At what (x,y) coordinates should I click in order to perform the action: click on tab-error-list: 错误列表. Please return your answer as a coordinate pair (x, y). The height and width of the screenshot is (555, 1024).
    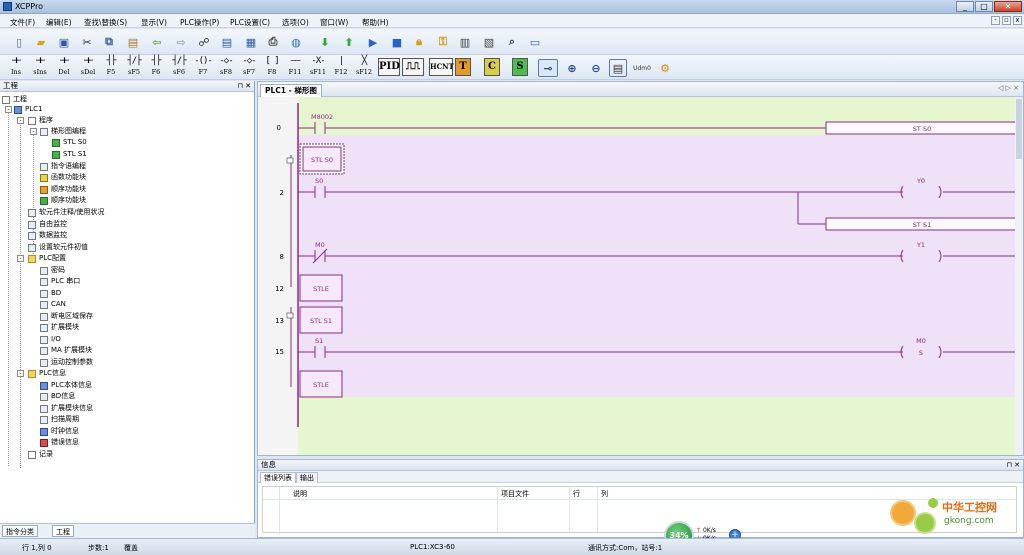
    Looking at the image, I should click on (278, 477).